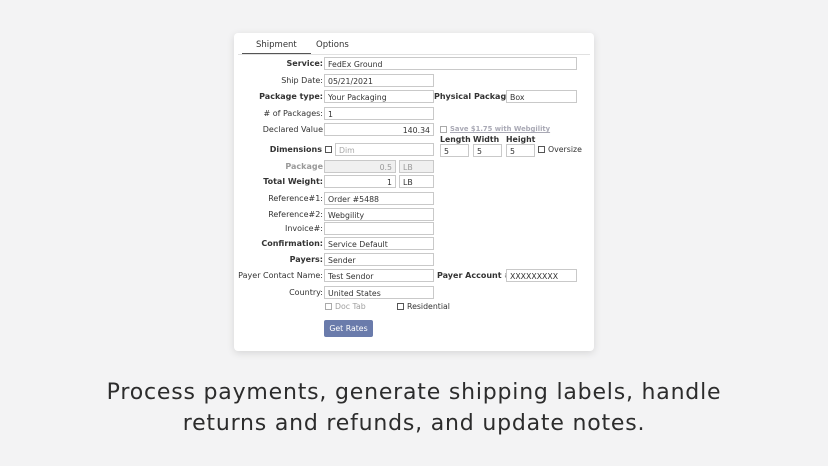 This screenshot has width=828, height=466. What do you see at coordinates (428, 306) in the screenshot?
I see `residential-label: Residential` at bounding box center [428, 306].